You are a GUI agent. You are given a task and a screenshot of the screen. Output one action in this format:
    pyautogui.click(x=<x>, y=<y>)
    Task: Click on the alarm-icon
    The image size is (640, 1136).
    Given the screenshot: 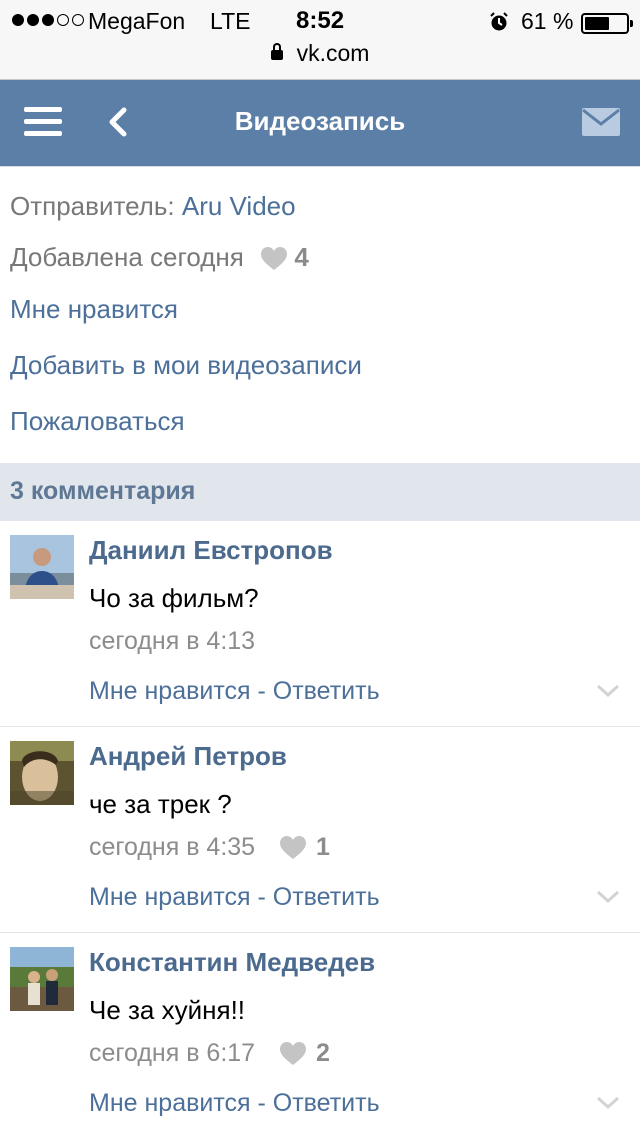 What is the action you would take?
    pyautogui.click(x=499, y=21)
    